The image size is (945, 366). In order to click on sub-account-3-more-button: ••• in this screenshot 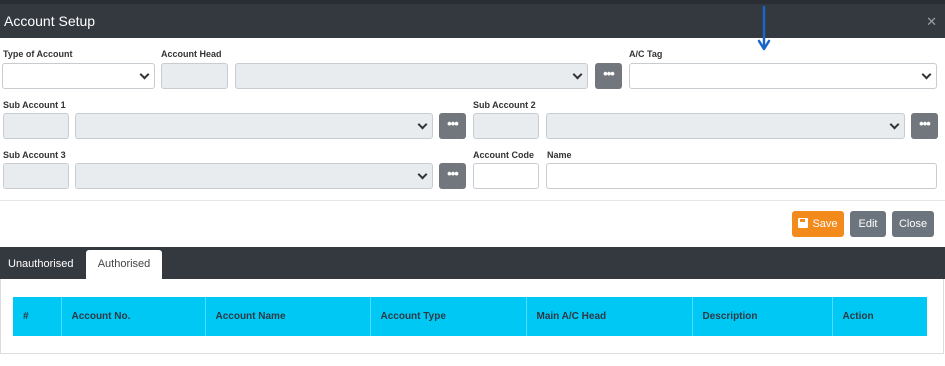, I will do `click(452, 176)`.